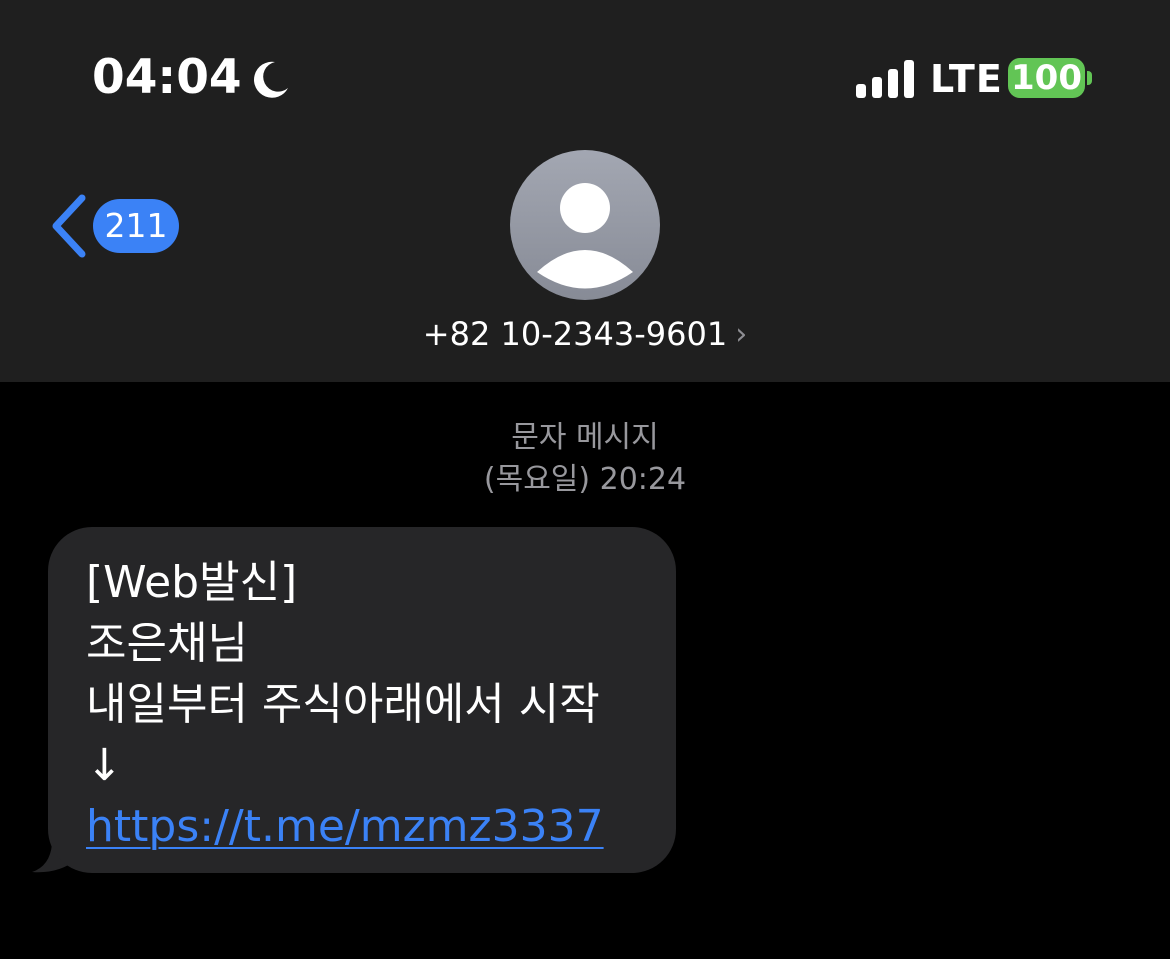  I want to click on message-line: 내일부터 주식아래에서 시작, so click(343, 704).